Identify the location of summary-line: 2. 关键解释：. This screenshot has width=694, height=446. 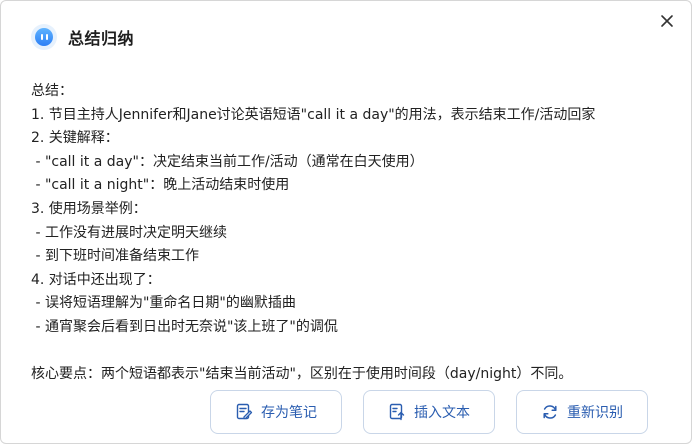
(75, 138).